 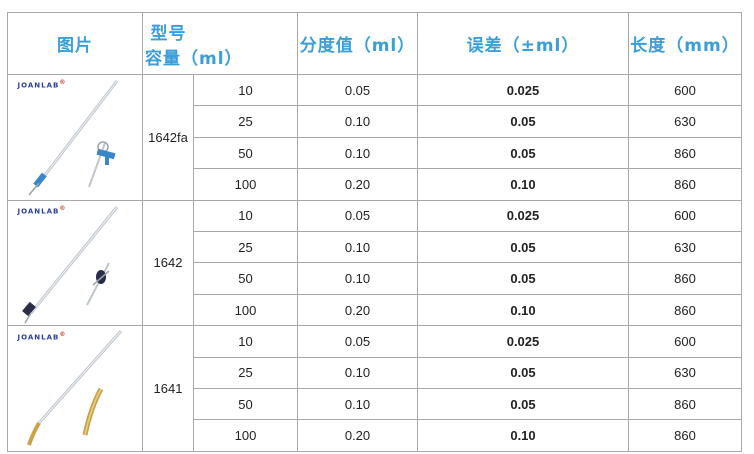 I want to click on header-model: 型号, so click(x=168, y=33).